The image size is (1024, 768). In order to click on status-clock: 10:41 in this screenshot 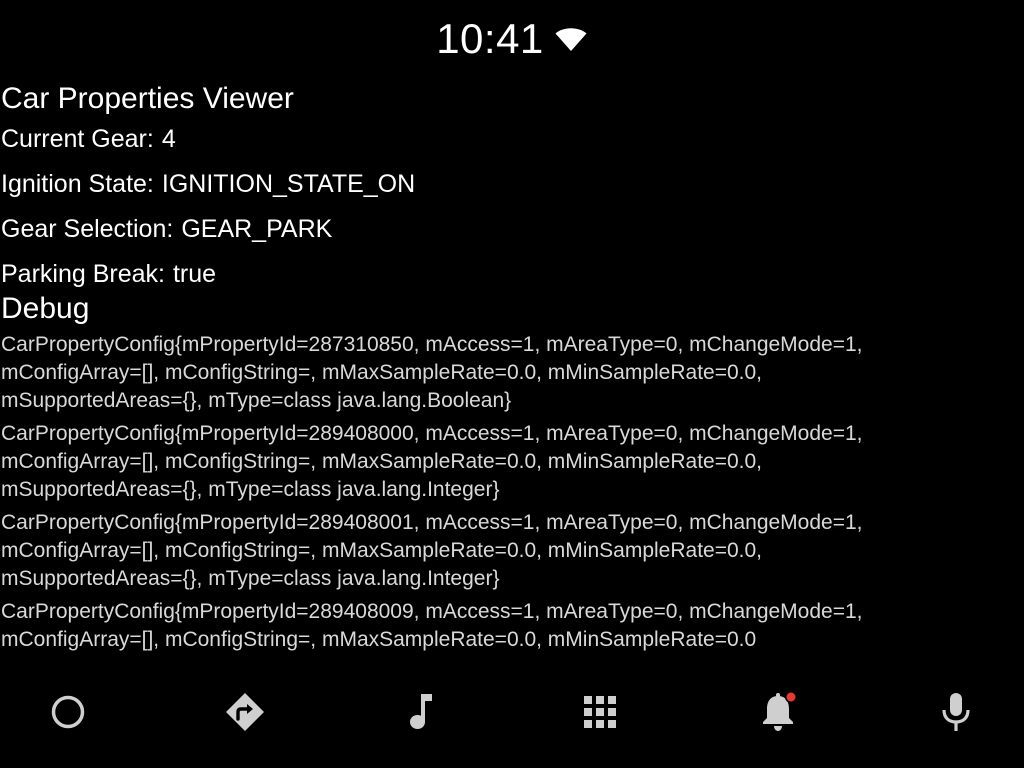, I will do `click(490, 38)`.